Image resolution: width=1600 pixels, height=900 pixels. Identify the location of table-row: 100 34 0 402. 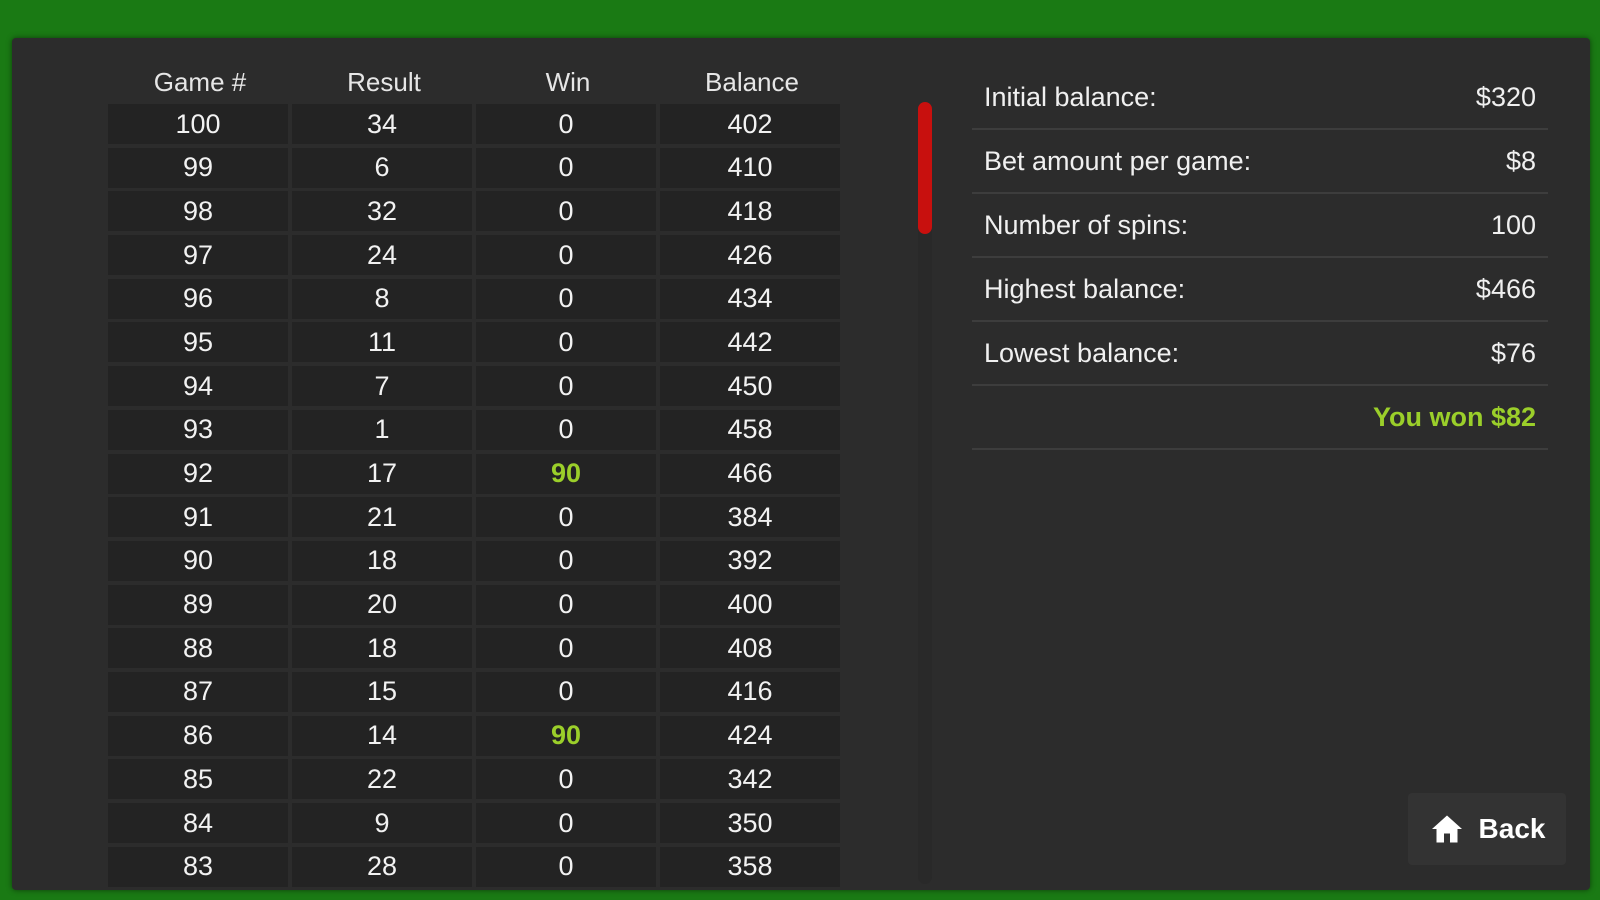
(477, 126).